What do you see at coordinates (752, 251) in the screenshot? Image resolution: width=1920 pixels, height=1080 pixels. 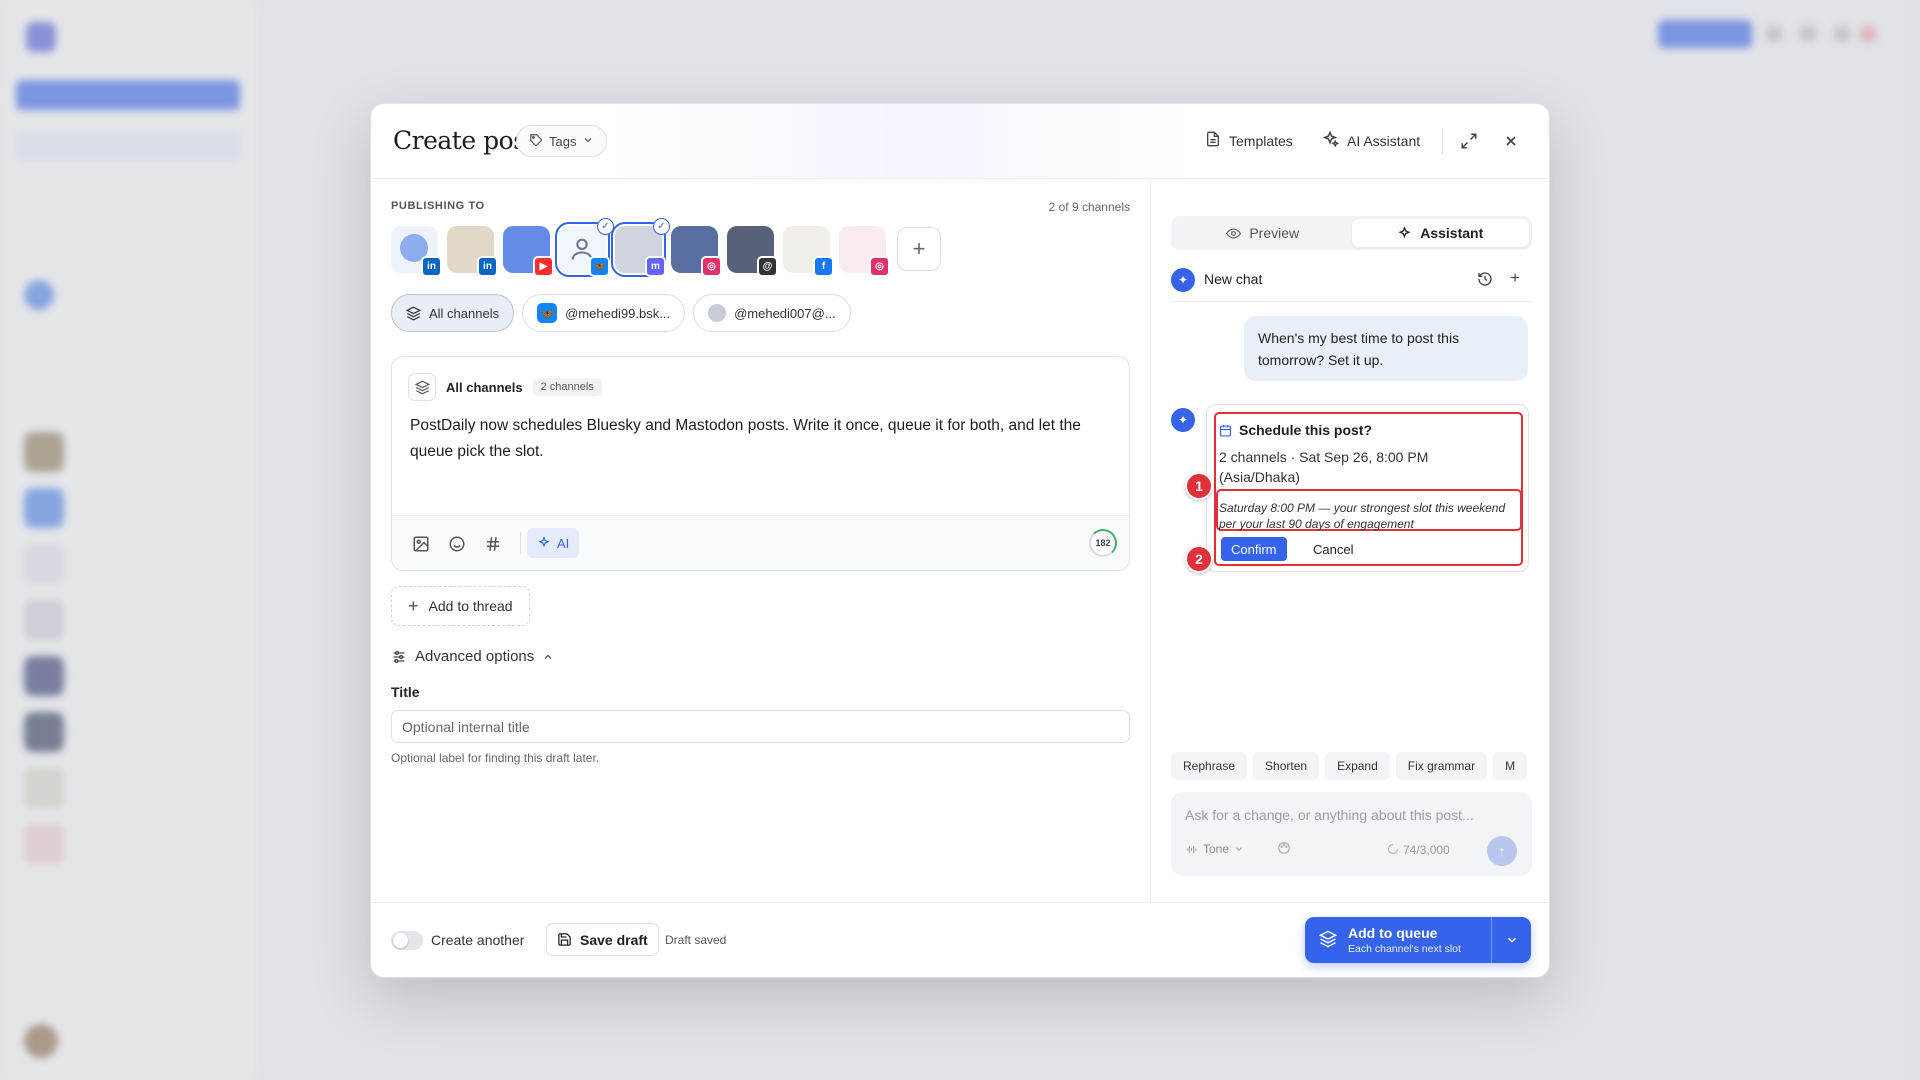 I see `channel-avatar-threads: @` at bounding box center [752, 251].